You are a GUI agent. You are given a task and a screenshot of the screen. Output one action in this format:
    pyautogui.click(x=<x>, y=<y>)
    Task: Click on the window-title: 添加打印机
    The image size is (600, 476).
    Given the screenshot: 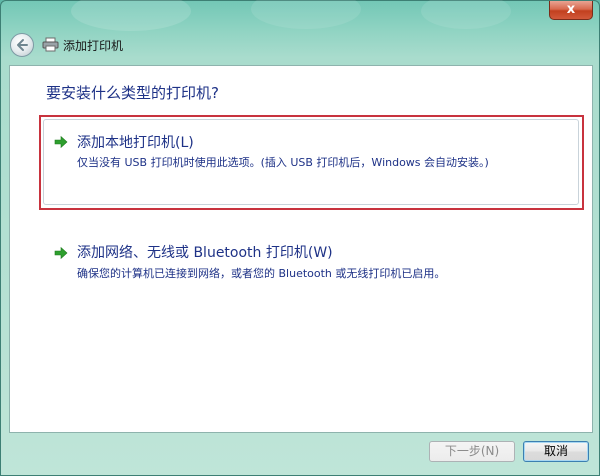 What is the action you would take?
    pyautogui.click(x=93, y=46)
    